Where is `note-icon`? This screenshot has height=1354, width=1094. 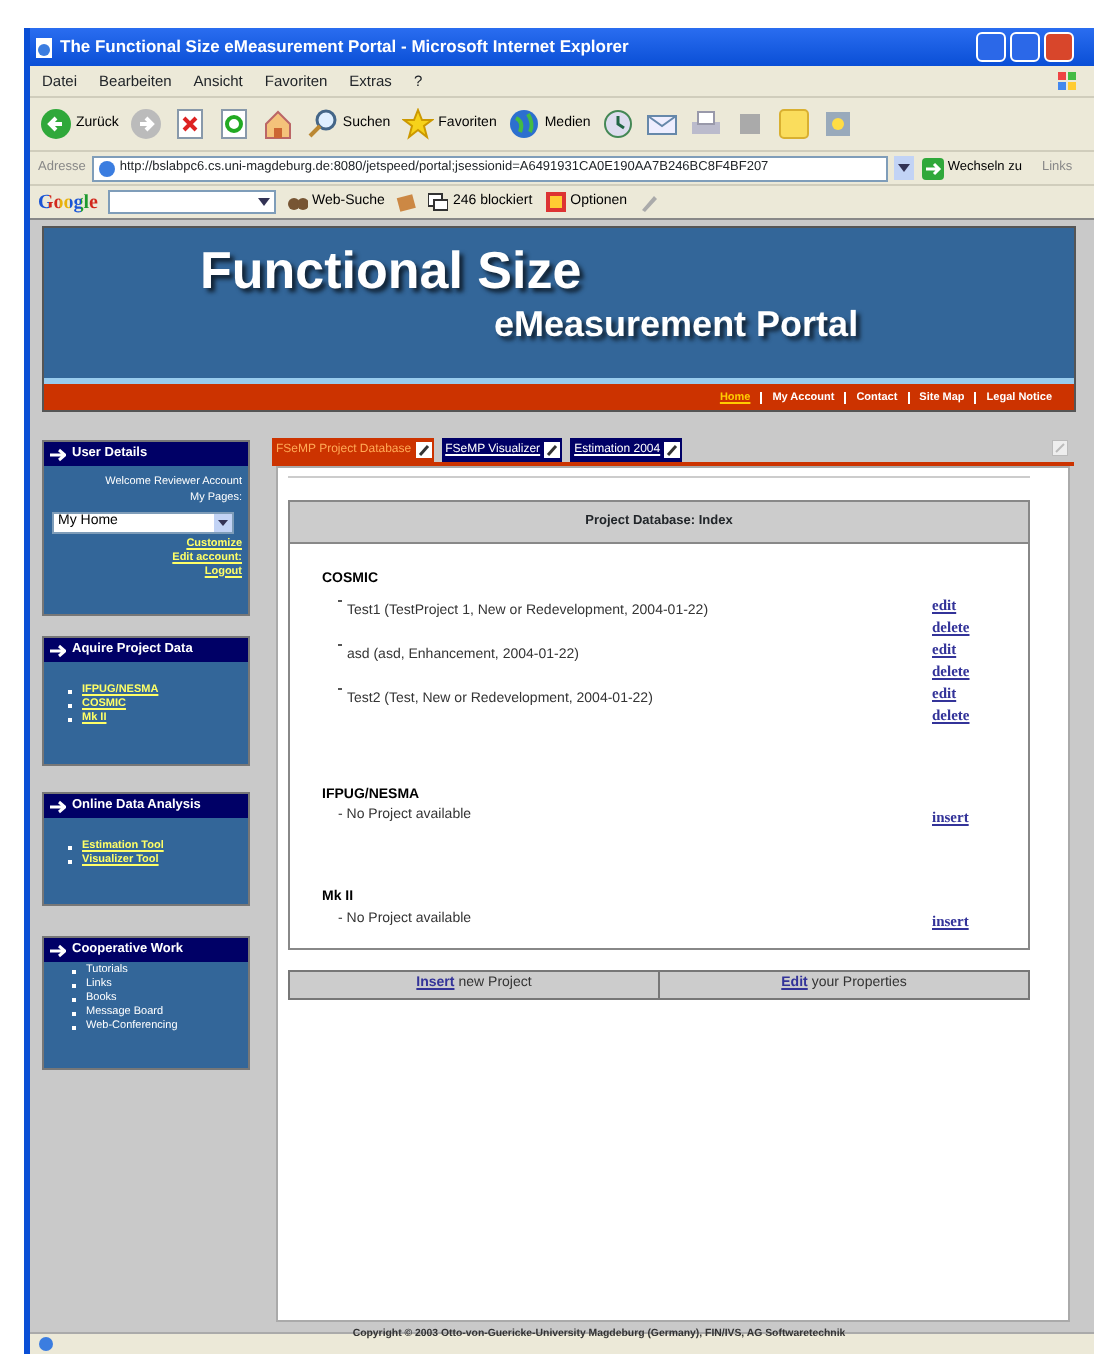
note-icon is located at coordinates (794, 124).